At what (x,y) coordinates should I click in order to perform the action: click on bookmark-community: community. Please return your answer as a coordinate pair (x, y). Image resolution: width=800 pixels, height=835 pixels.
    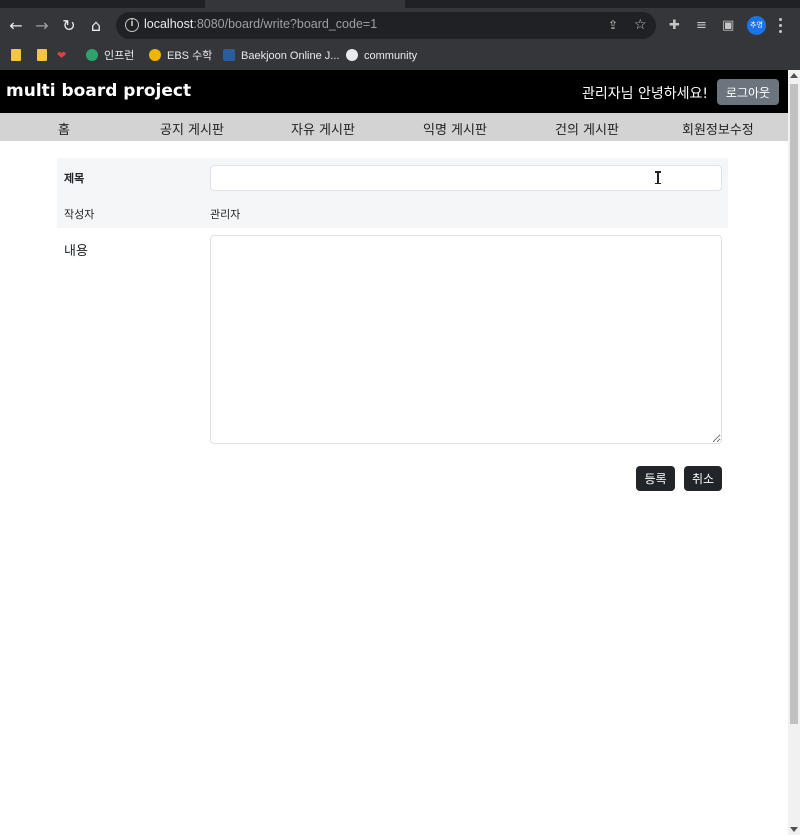
    Looking at the image, I should click on (381, 56).